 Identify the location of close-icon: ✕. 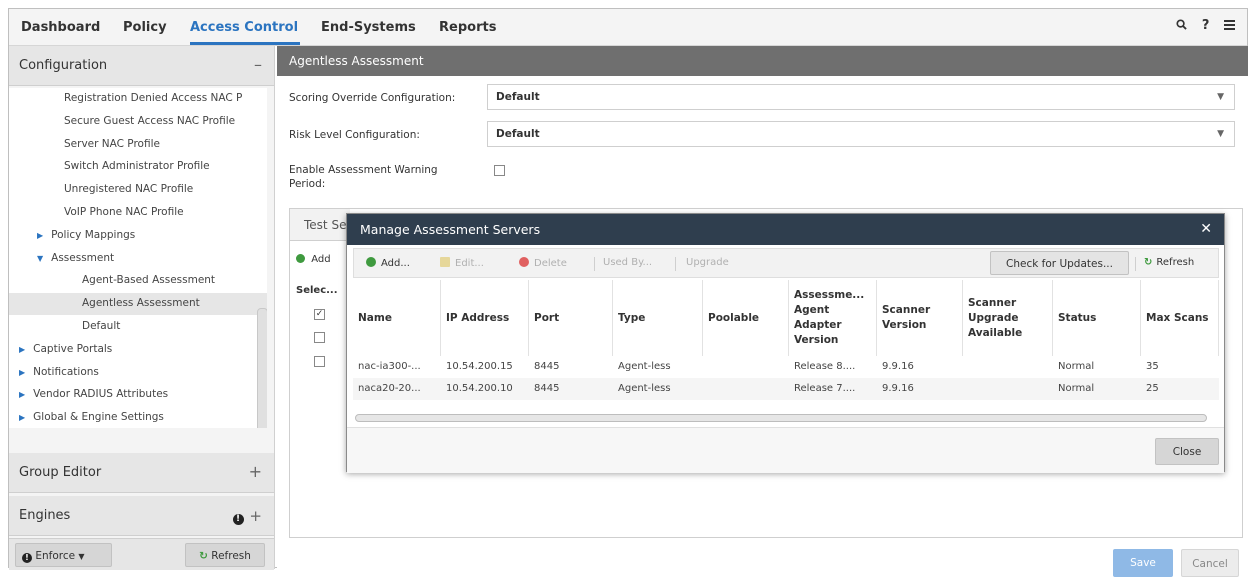
(1206, 229).